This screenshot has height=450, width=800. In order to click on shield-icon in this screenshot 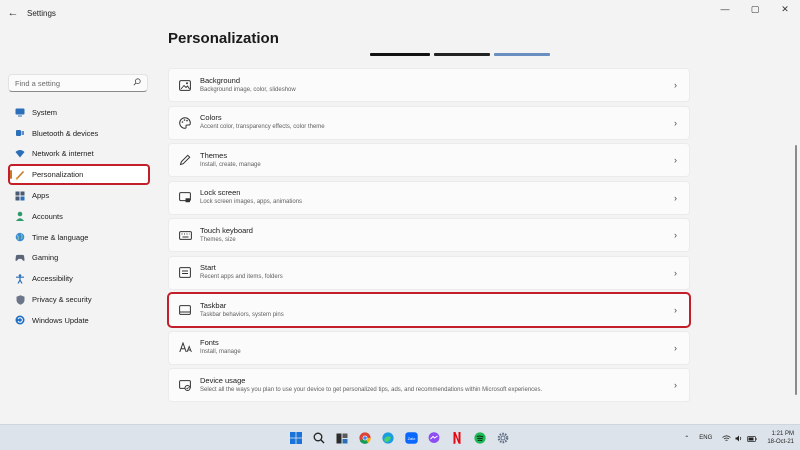, I will do `click(20, 299)`.